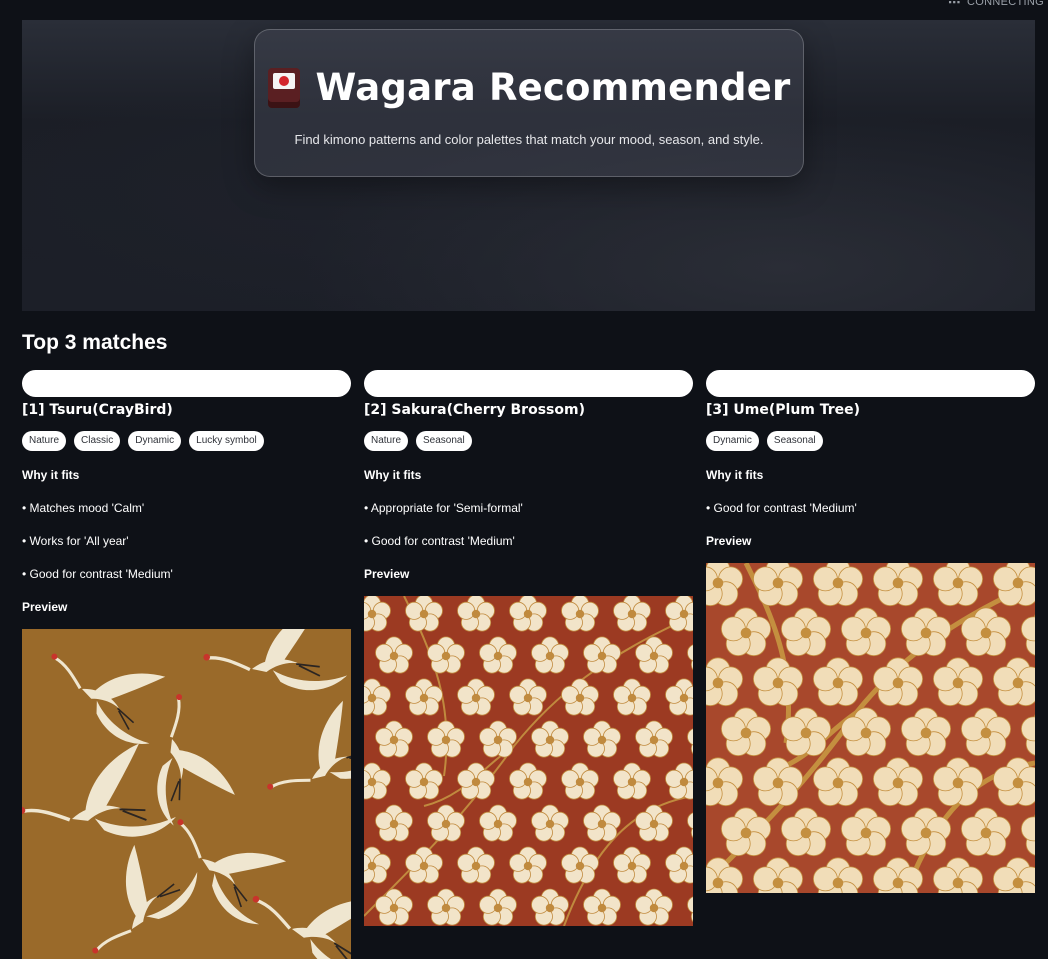 The width and height of the screenshot is (1048, 959). What do you see at coordinates (474, 410) in the screenshot?
I see `card-title: [2] Sakura(Cherry Brossom)` at bounding box center [474, 410].